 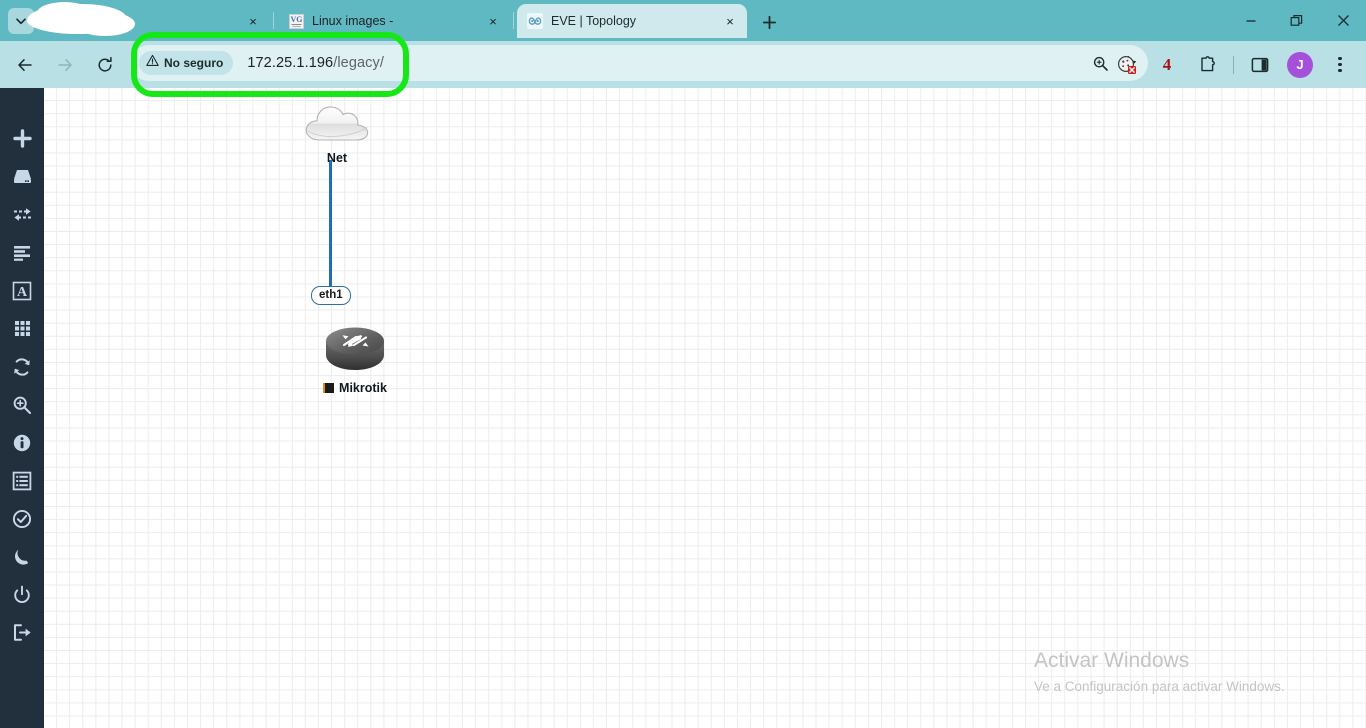 I want to click on redacted-tab-title-overlay, so click(x=81, y=19).